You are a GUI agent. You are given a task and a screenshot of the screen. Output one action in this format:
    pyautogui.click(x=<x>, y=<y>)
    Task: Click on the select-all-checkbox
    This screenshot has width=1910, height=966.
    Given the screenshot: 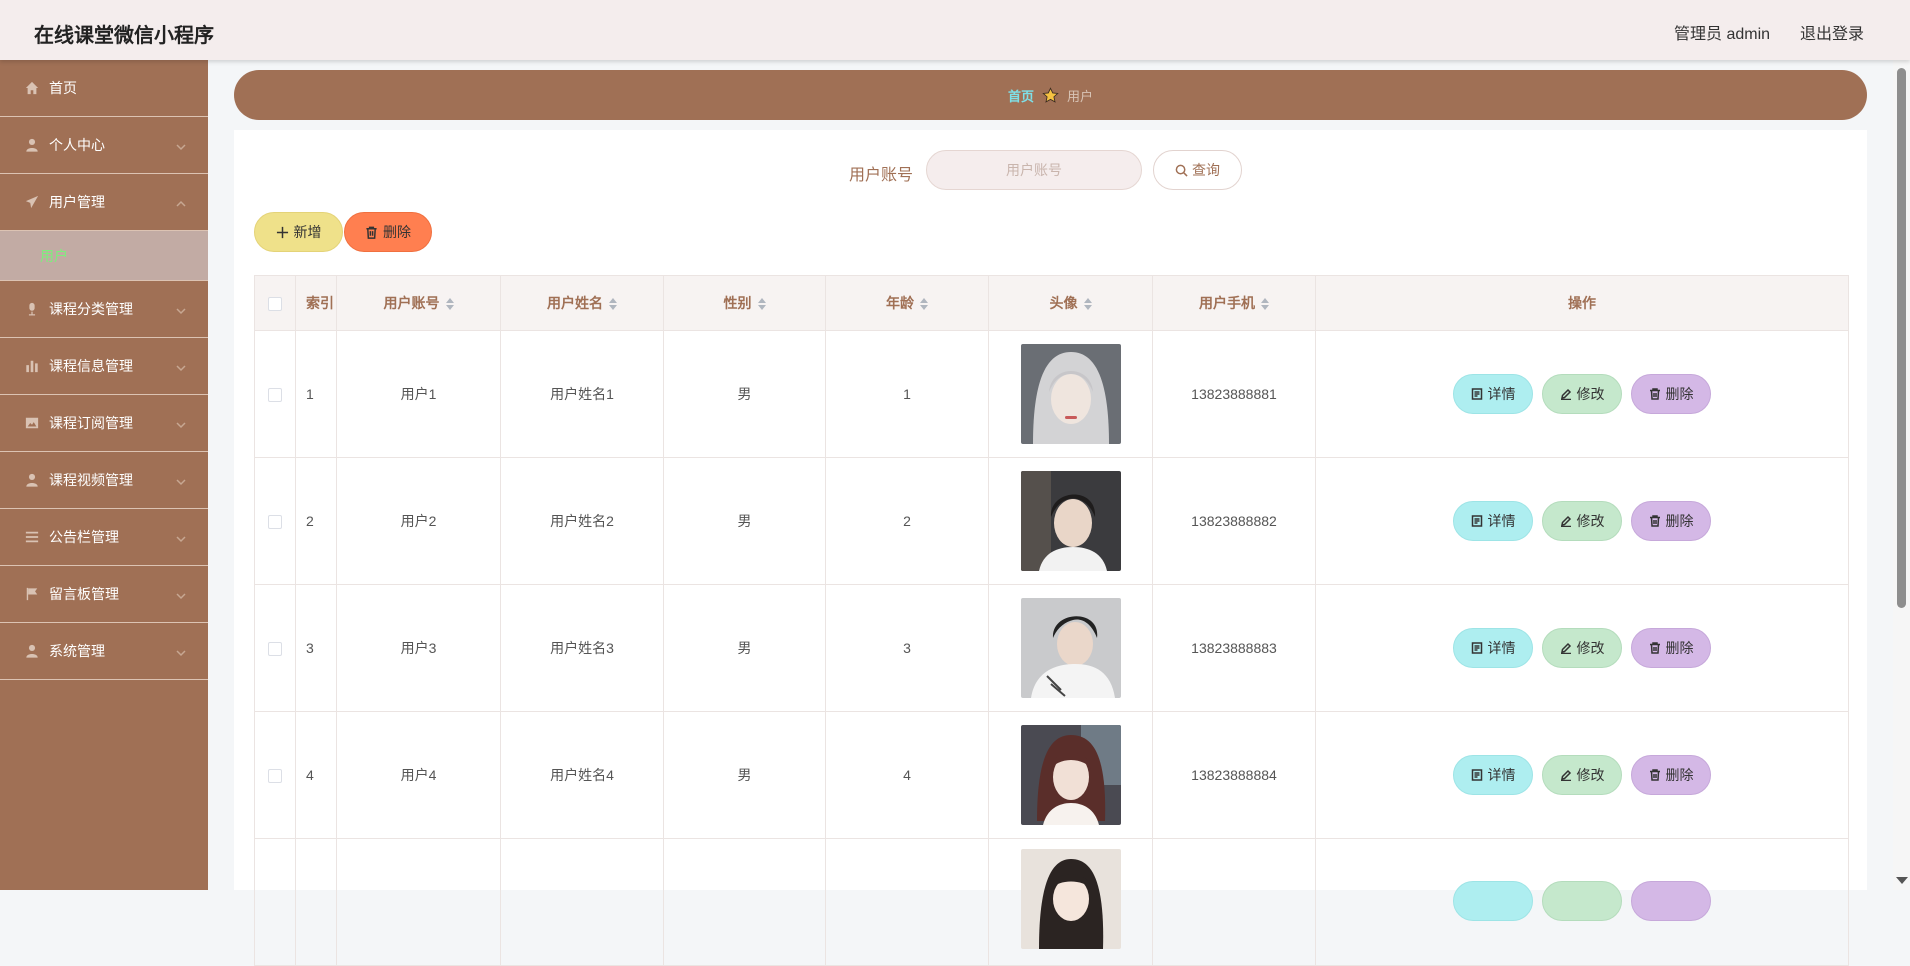 What is the action you would take?
    pyautogui.click(x=275, y=304)
    